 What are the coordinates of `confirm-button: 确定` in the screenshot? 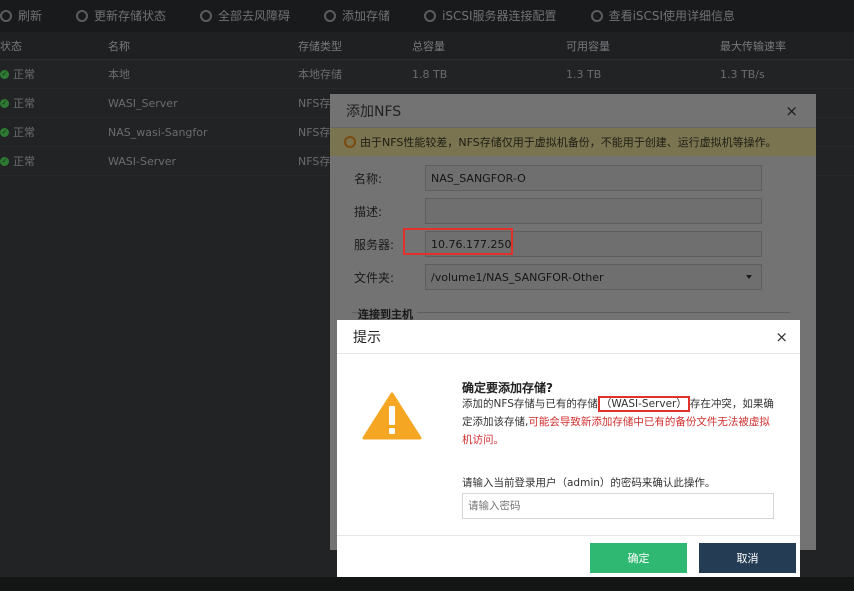 It's located at (638, 558).